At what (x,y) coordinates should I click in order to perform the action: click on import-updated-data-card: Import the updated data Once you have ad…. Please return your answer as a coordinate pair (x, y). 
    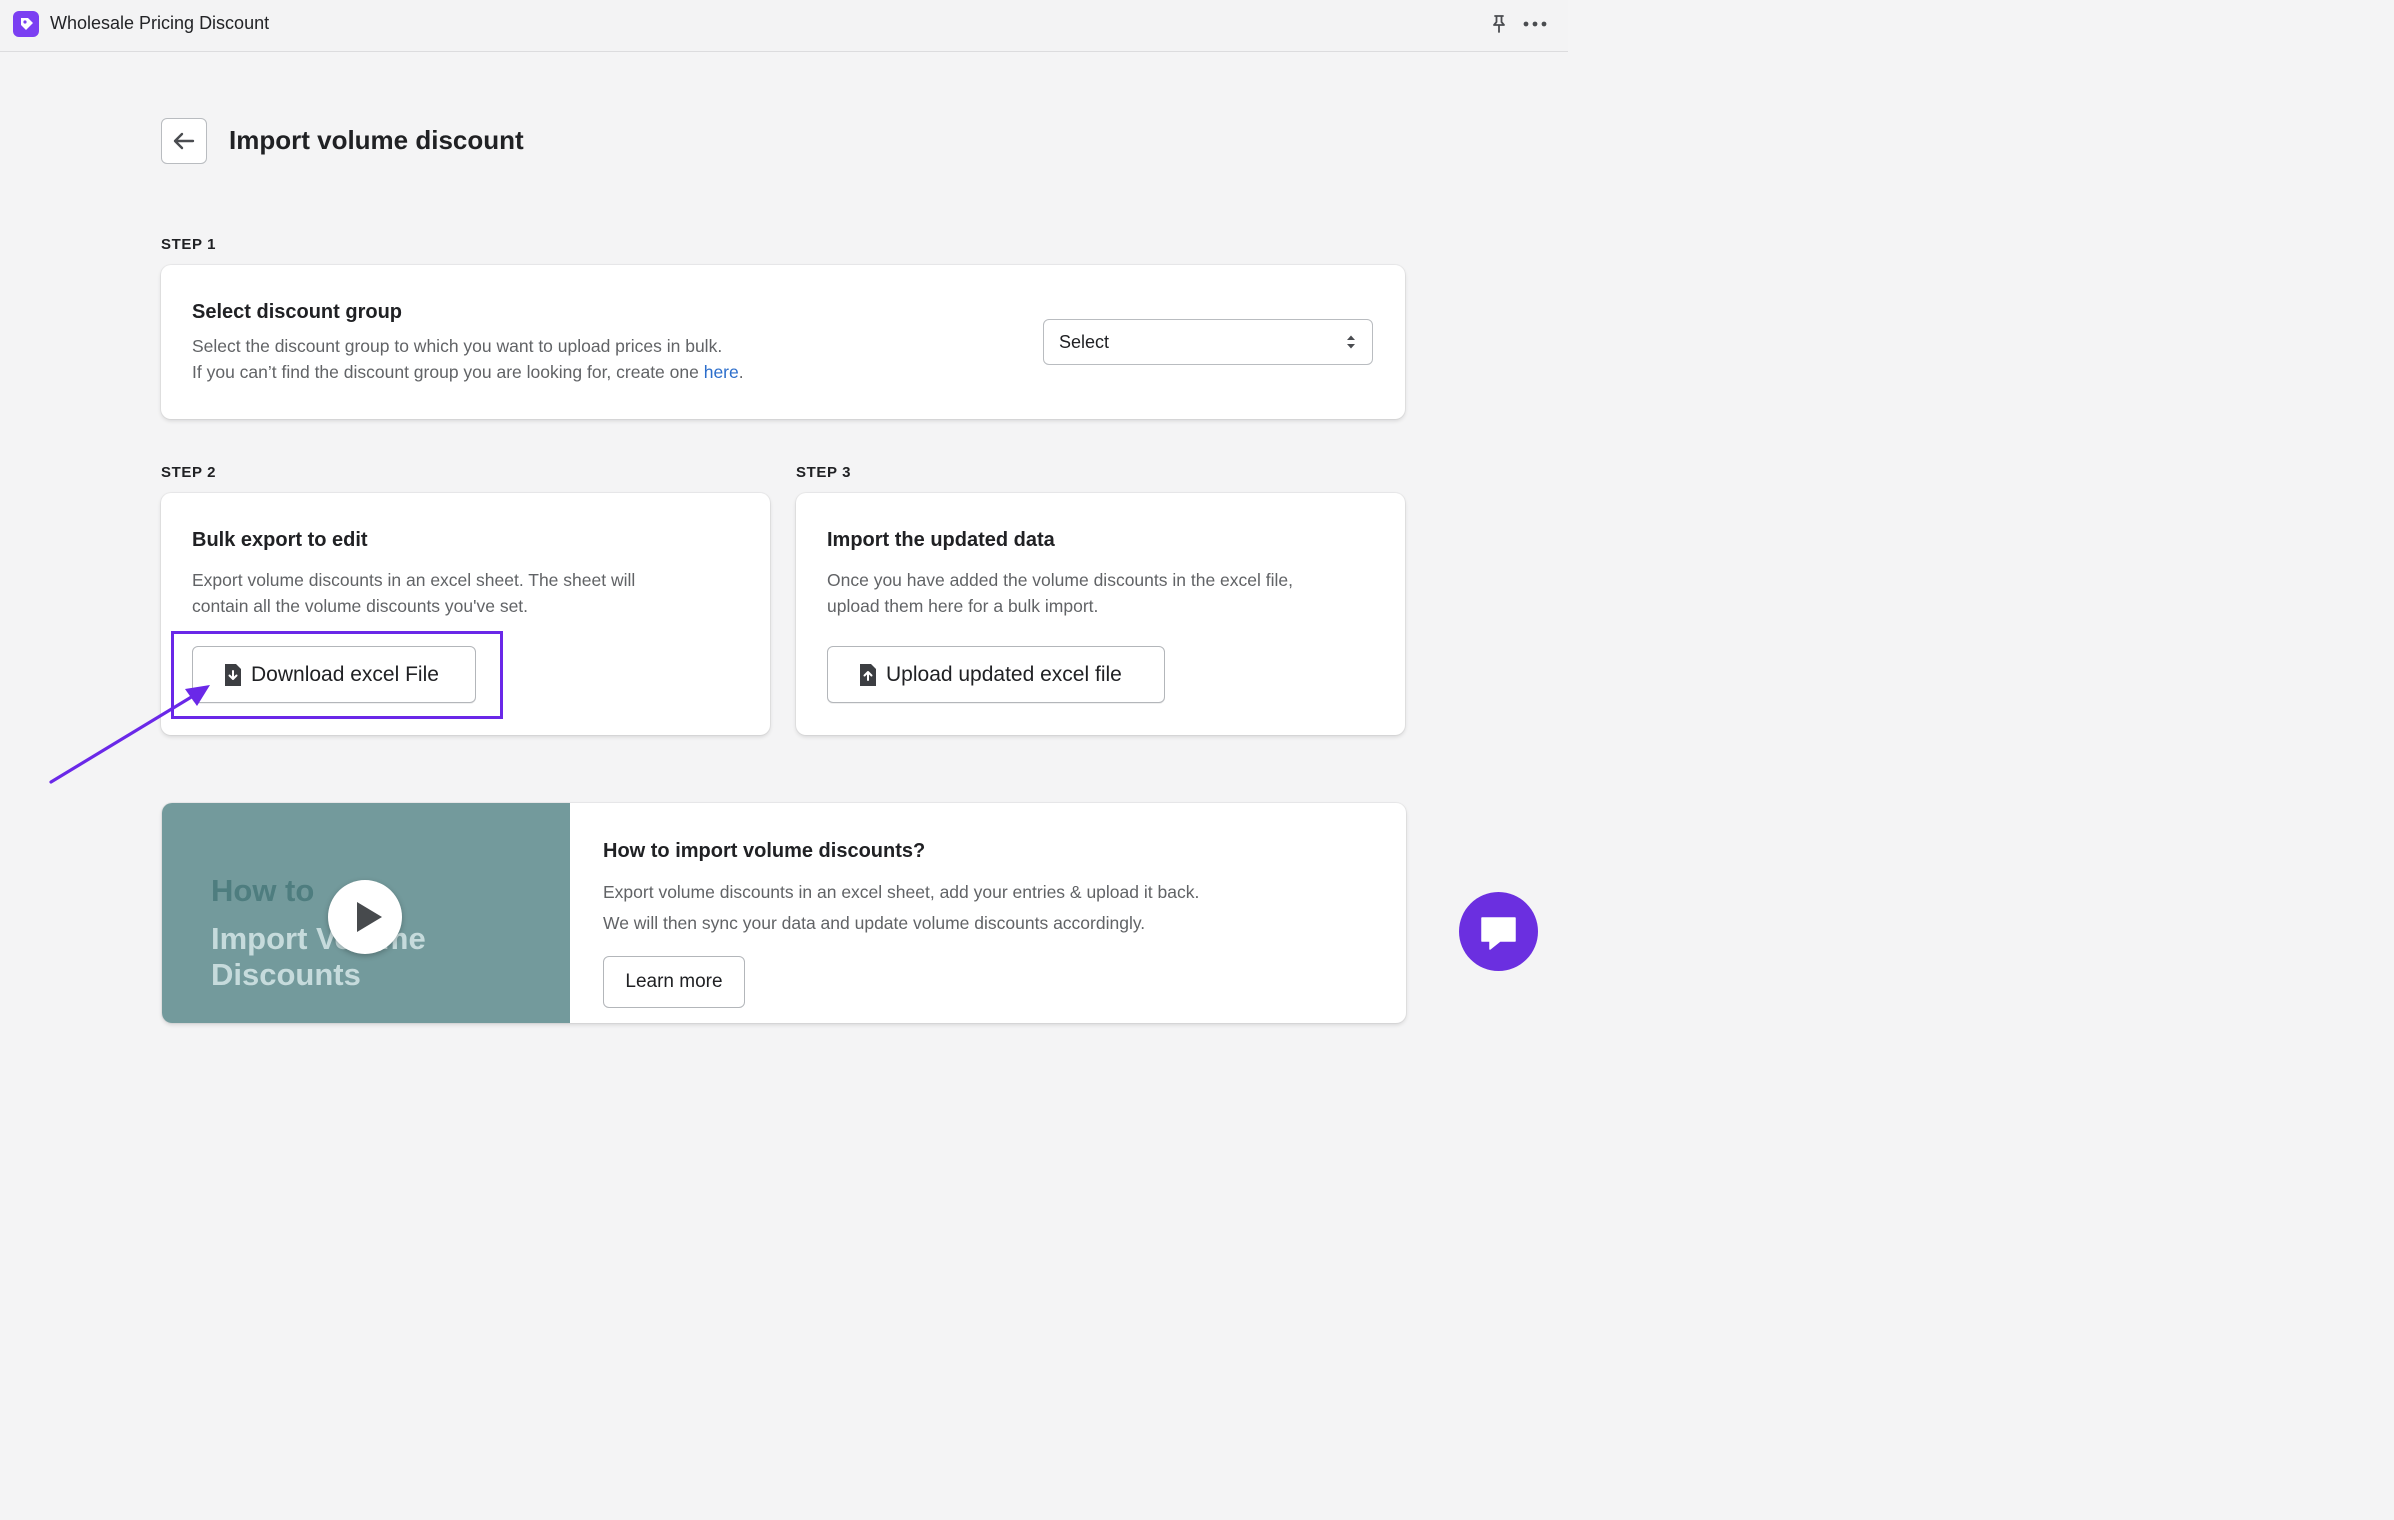
    Looking at the image, I should click on (1100, 614).